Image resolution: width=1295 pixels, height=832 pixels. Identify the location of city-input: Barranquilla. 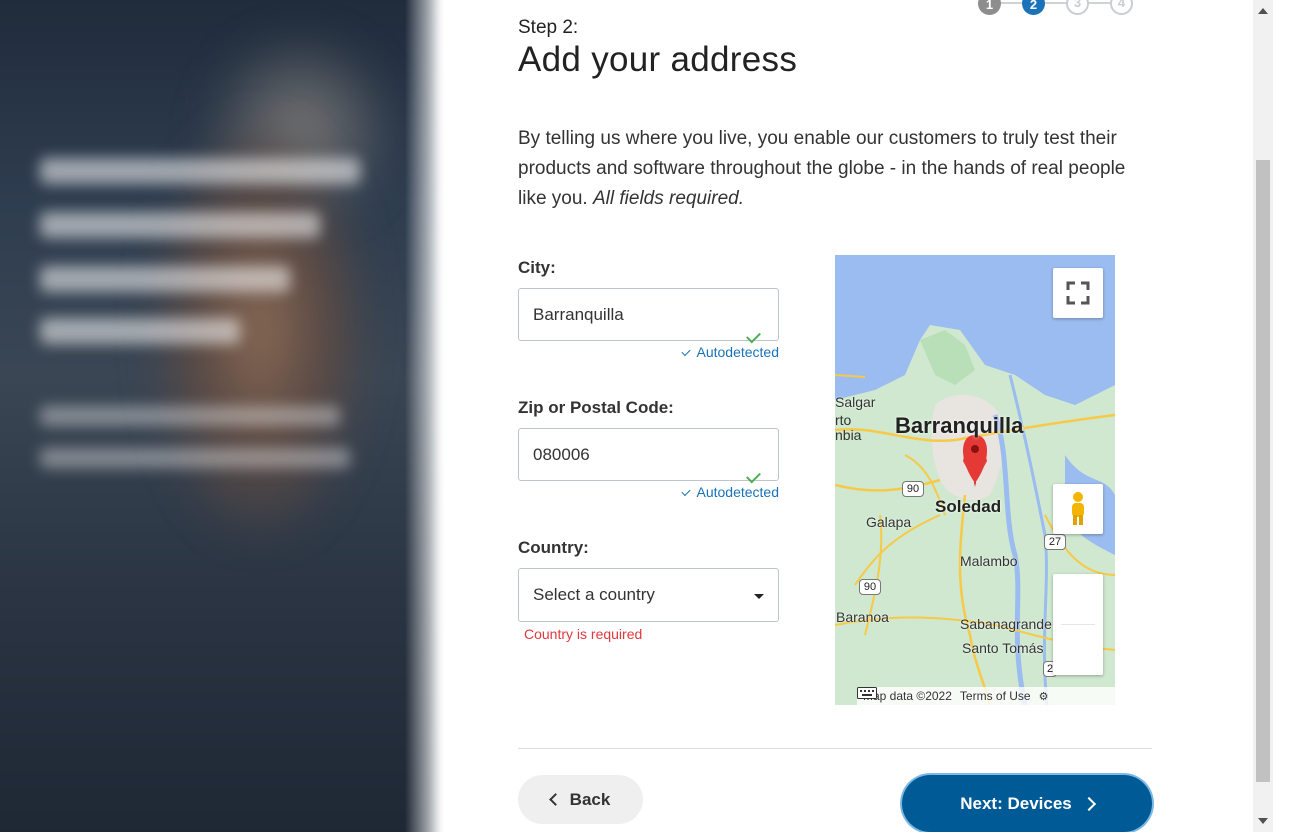
(648, 316).